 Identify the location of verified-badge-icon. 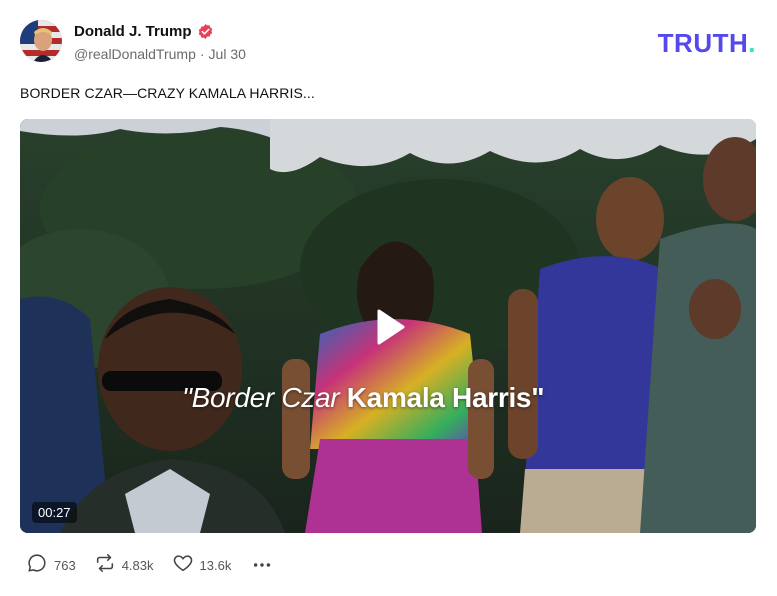
(205, 31).